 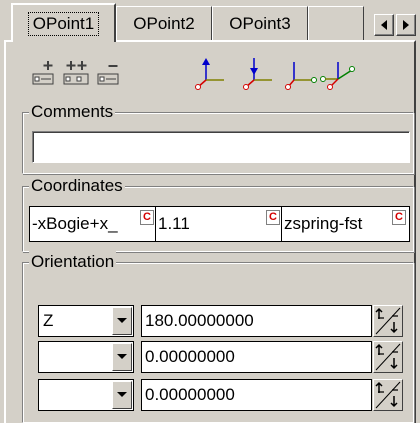 I want to click on add-multiple-points-button, so click(x=77, y=73).